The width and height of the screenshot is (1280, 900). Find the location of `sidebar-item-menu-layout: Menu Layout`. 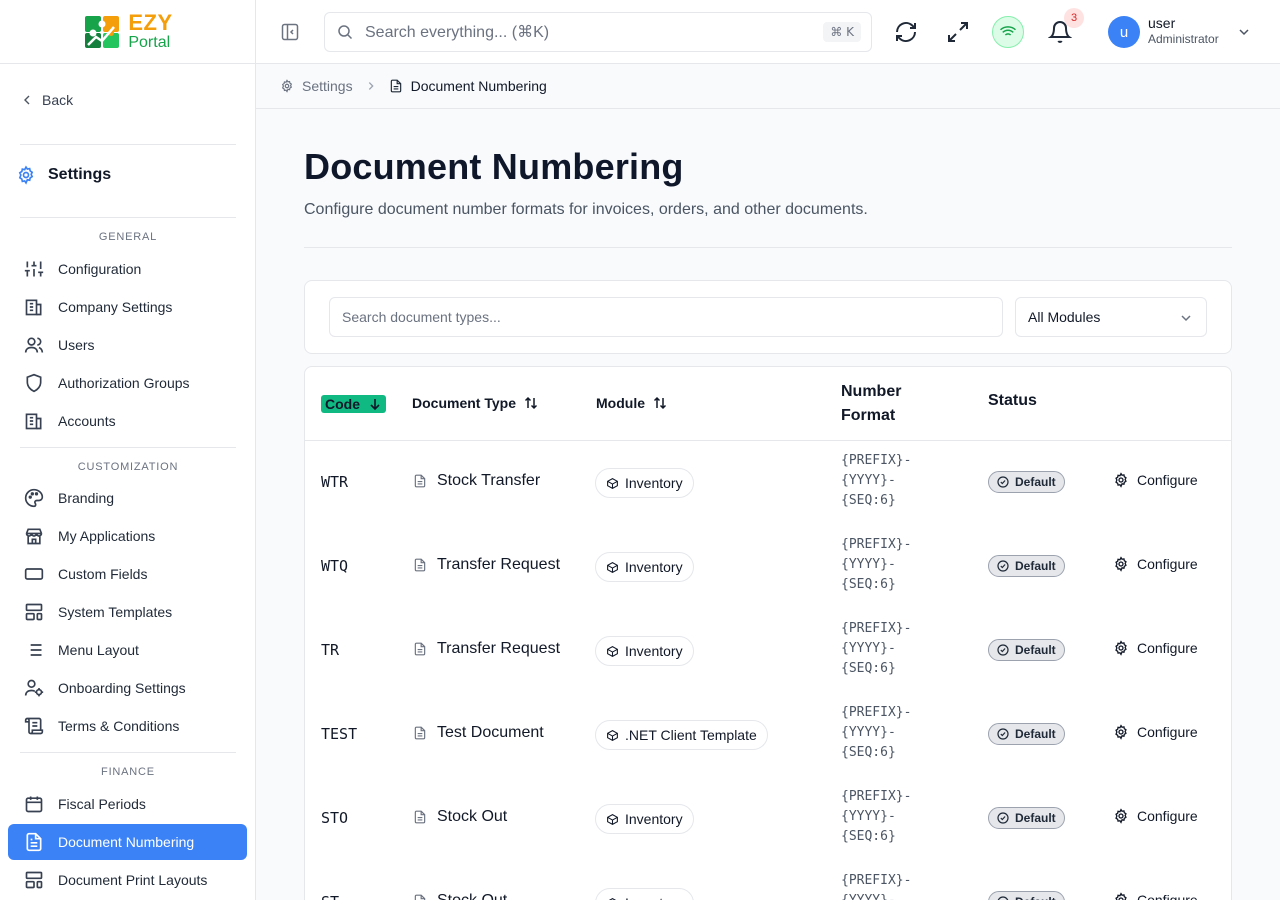

sidebar-item-menu-layout: Menu Layout is located at coordinates (127, 650).